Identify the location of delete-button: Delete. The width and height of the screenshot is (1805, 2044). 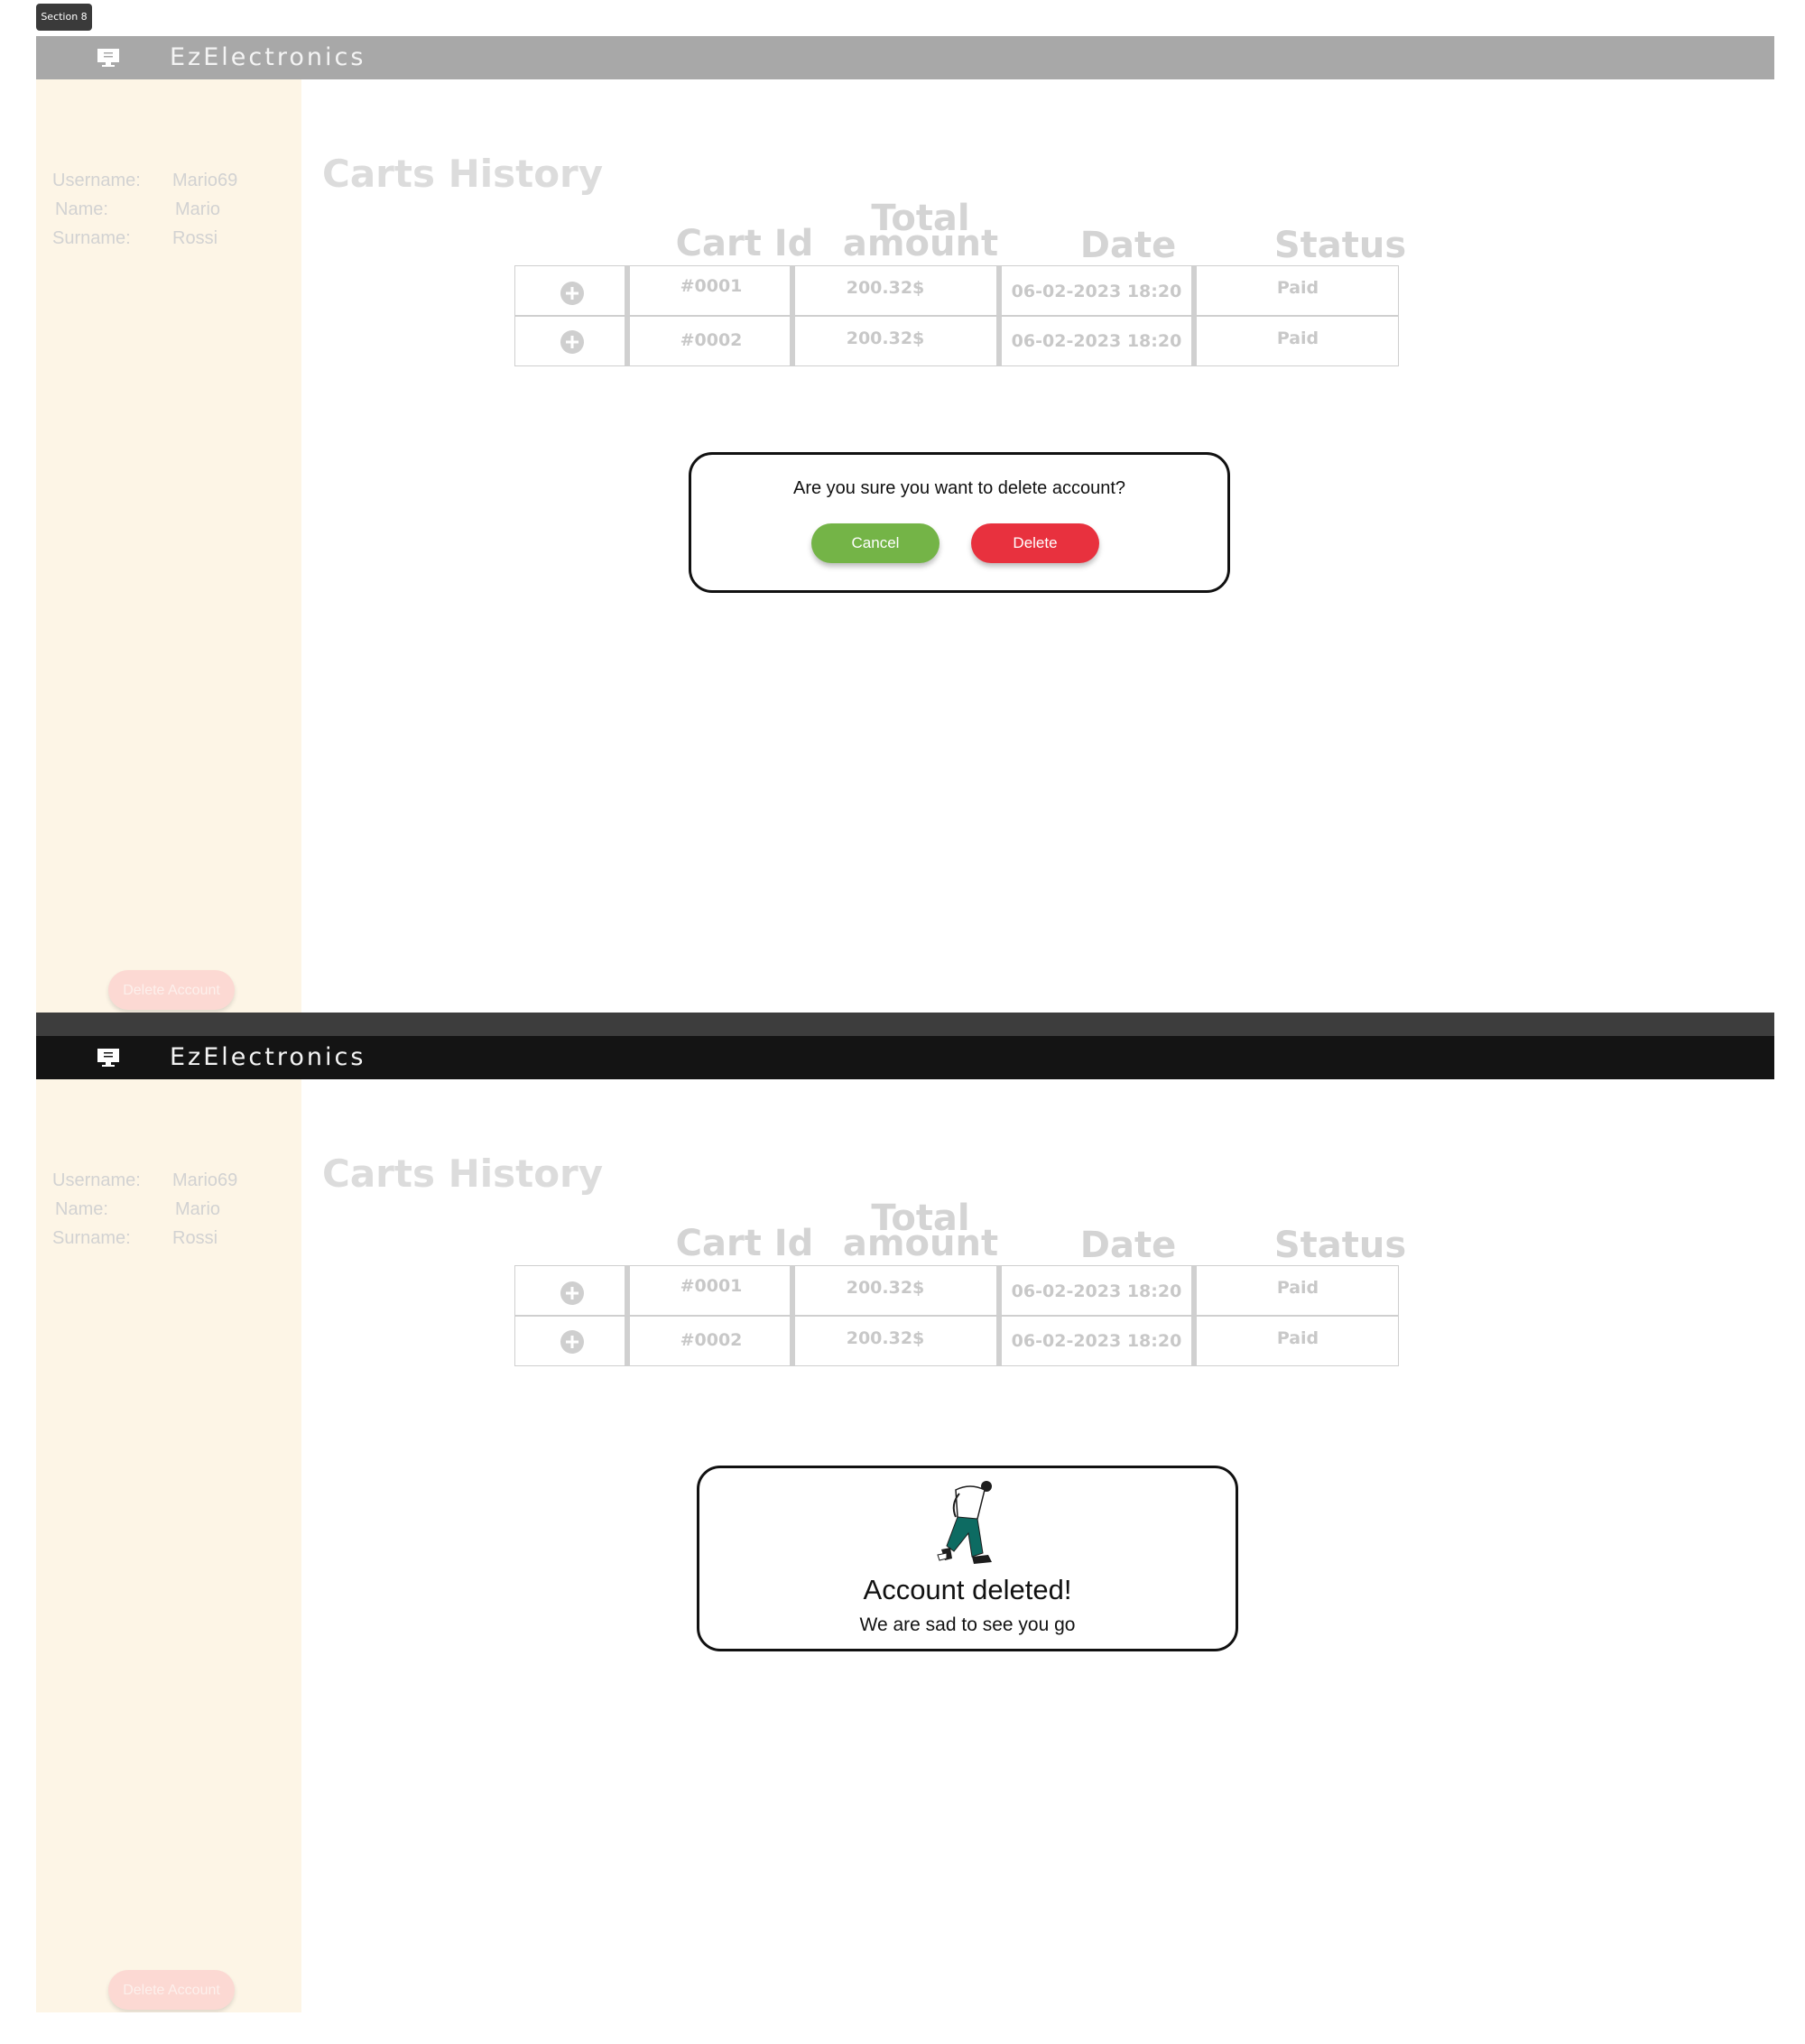
(1035, 543).